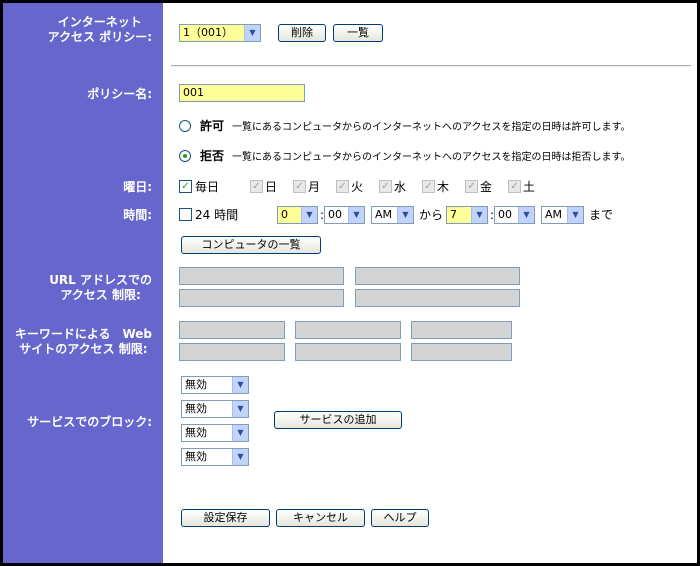  What do you see at coordinates (431, 66) in the screenshot?
I see `divider` at bounding box center [431, 66].